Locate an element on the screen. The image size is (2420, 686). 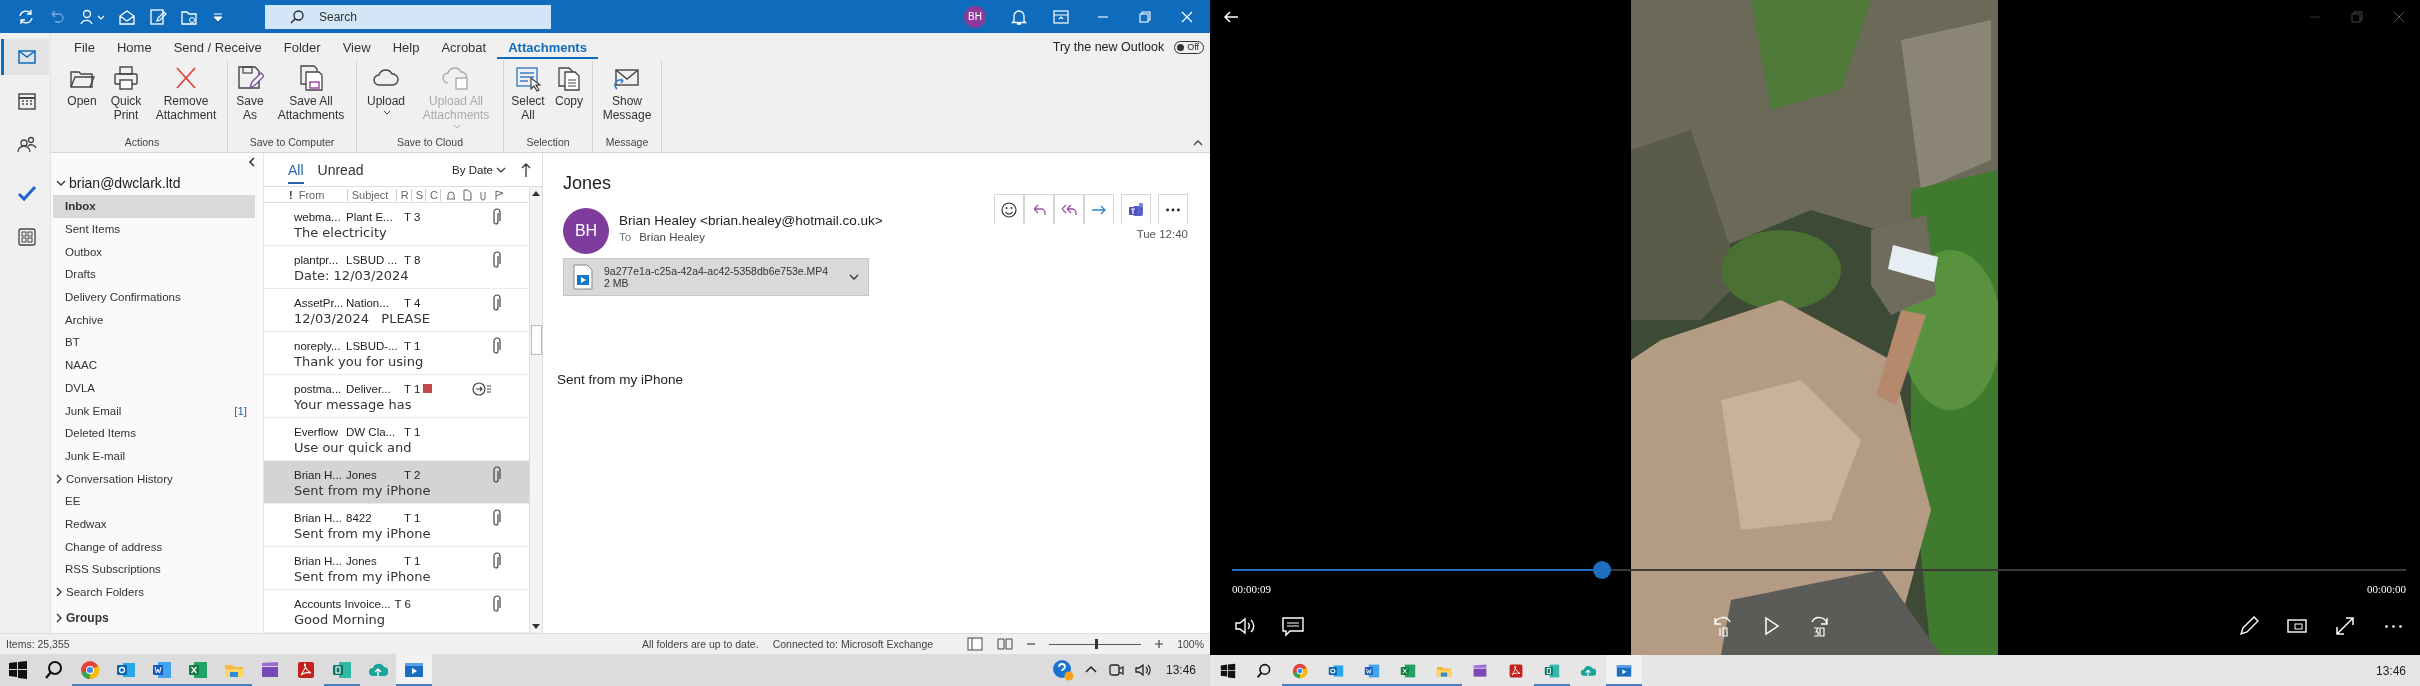
collapse-icon is located at coordinates (1198, 143).